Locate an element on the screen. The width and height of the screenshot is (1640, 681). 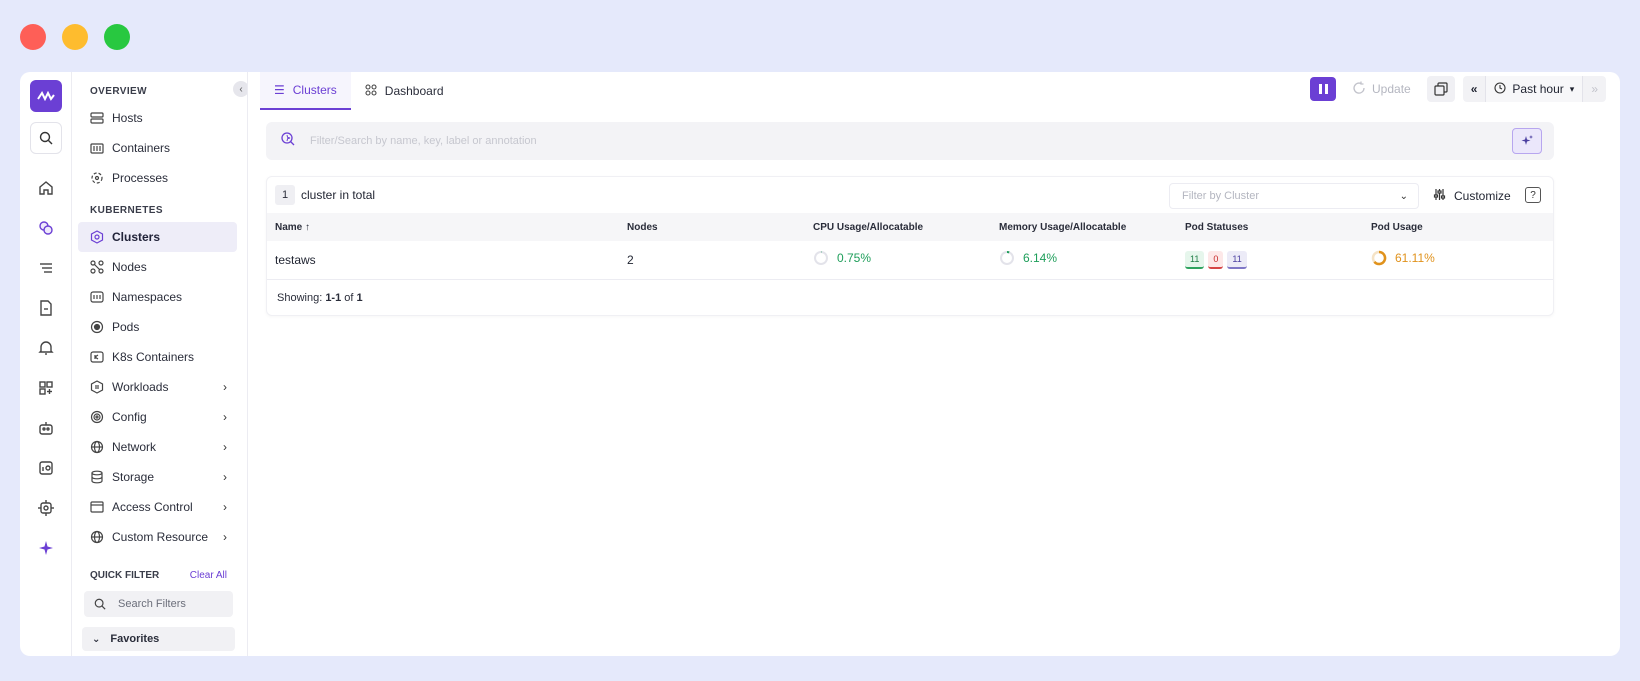
settings-chip-icon is located at coordinates (46, 508).